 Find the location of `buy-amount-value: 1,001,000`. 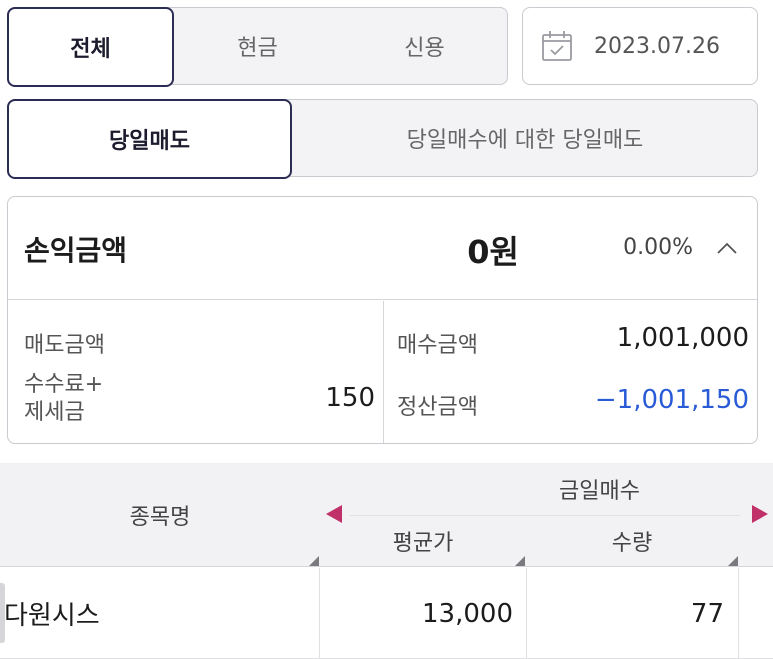

buy-amount-value: 1,001,000 is located at coordinates (682, 338).